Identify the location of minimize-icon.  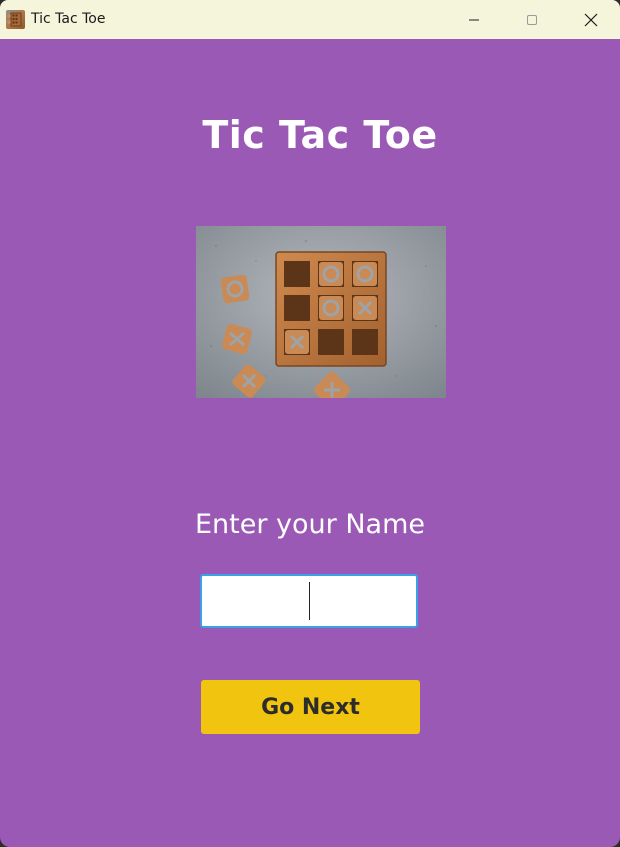
(474, 19).